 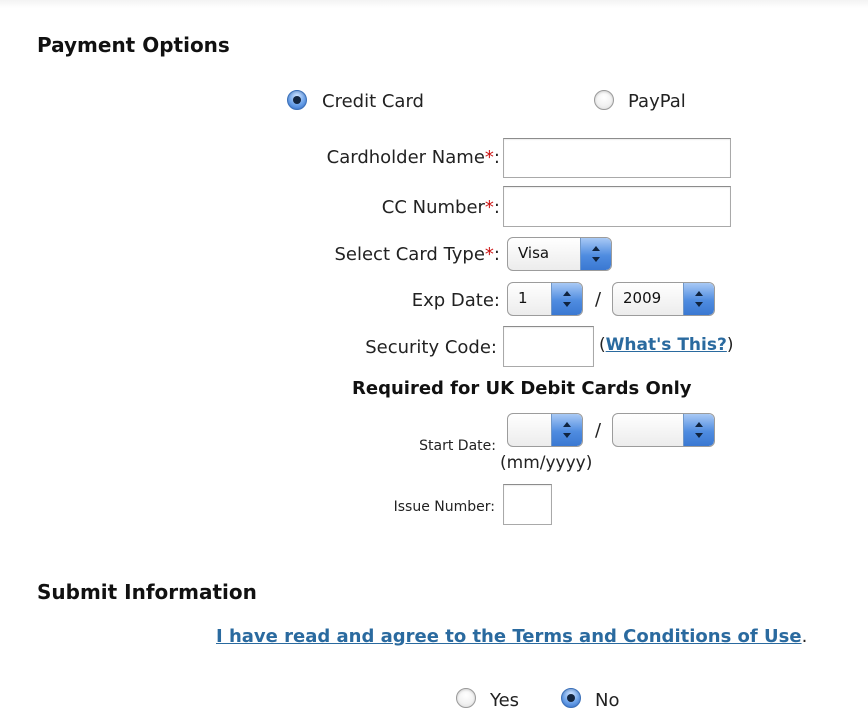 What do you see at coordinates (133, 45) in the screenshot?
I see `payment-options-title: Payment Options` at bounding box center [133, 45].